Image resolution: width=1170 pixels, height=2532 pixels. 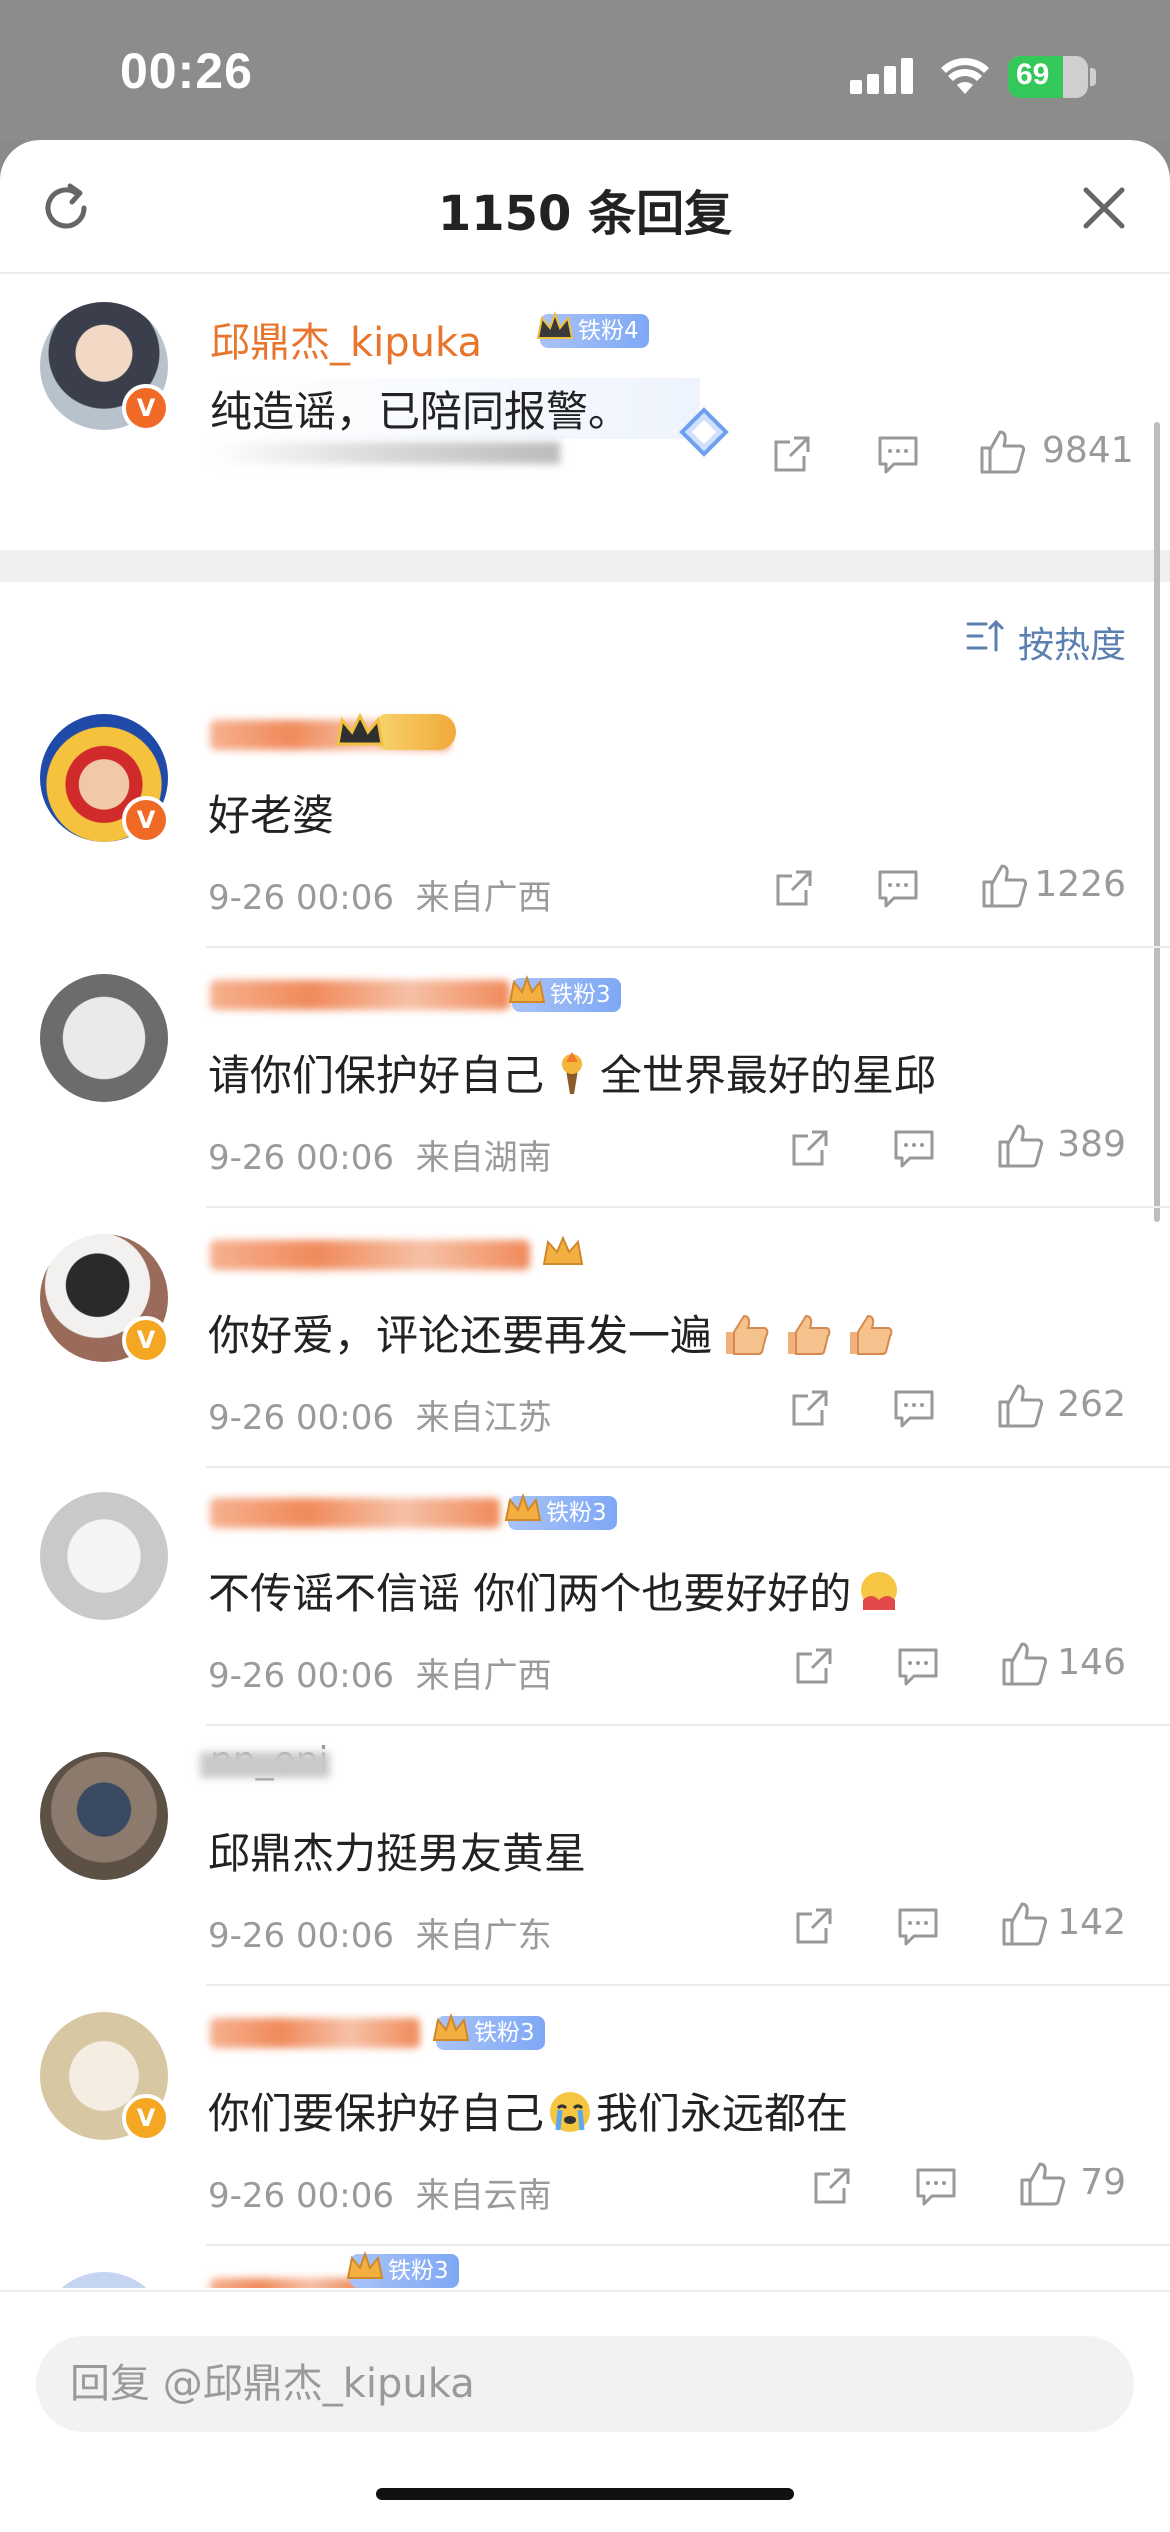 What do you see at coordinates (572, 1074) in the screenshot?
I see `comment-text: 请你们保护好自己 全世界最好的星邱` at bounding box center [572, 1074].